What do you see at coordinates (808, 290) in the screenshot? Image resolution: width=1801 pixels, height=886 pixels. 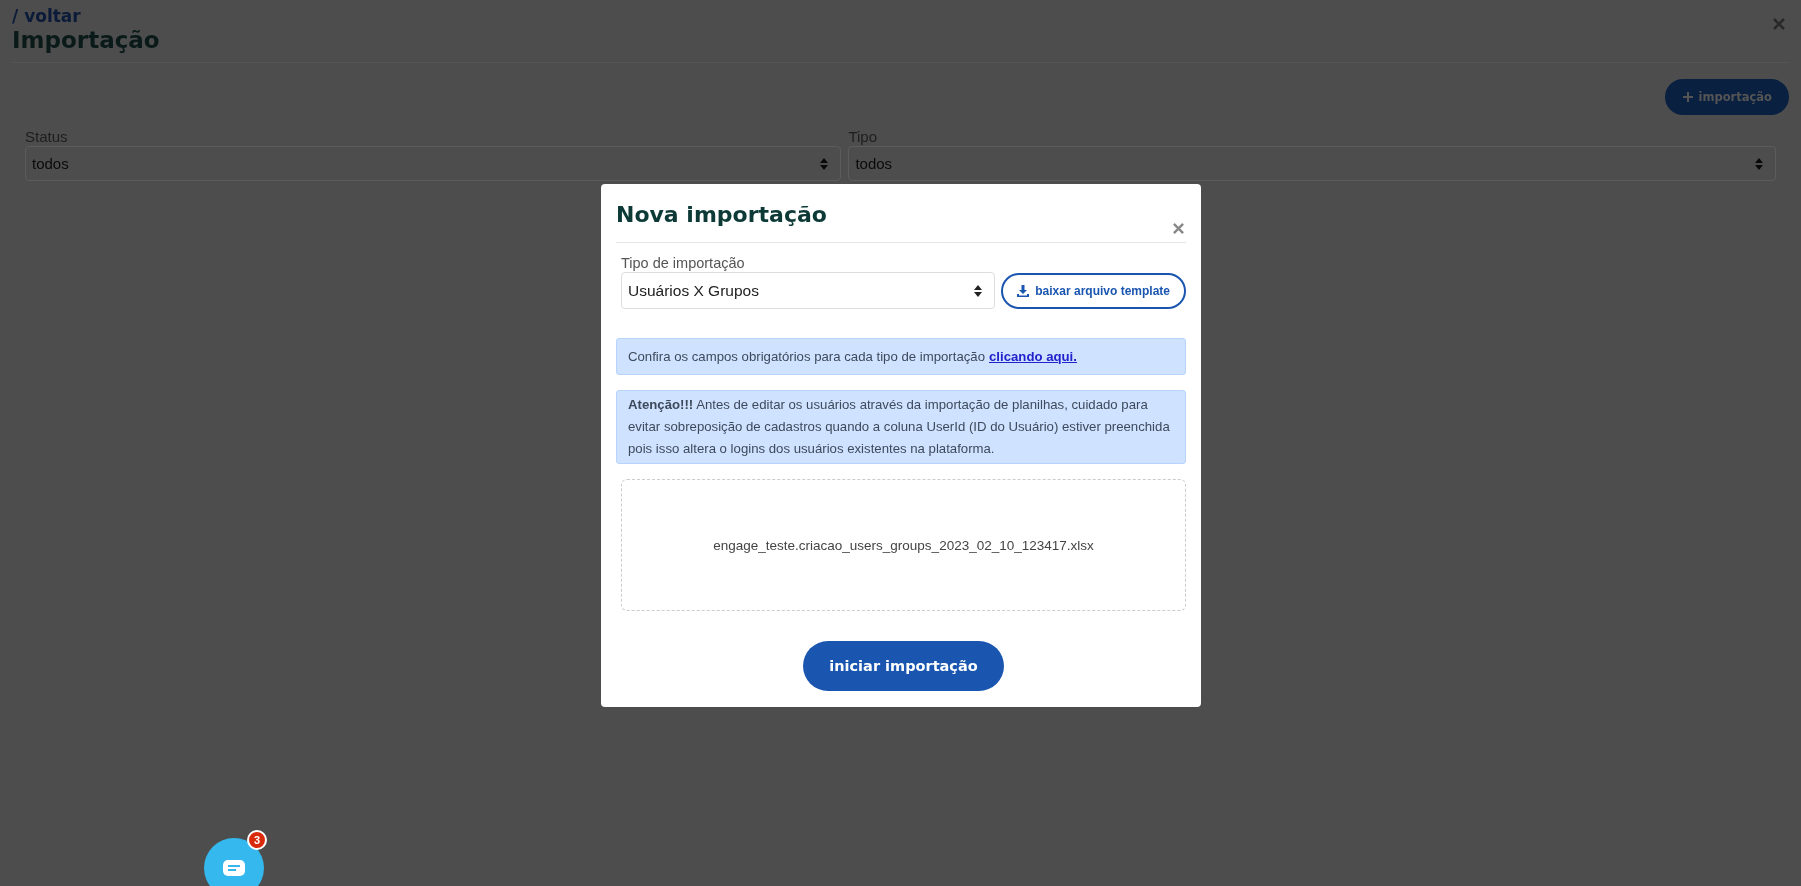 I see `select-field: Usuários X Grupos` at bounding box center [808, 290].